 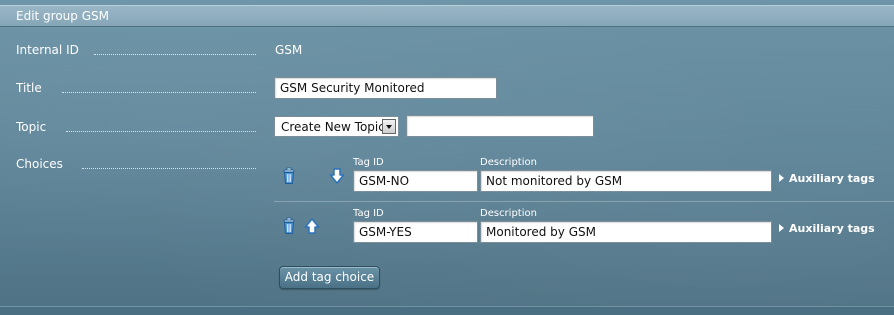 What do you see at coordinates (29, 88) in the screenshot?
I see `title-label-text: Title` at bounding box center [29, 88].